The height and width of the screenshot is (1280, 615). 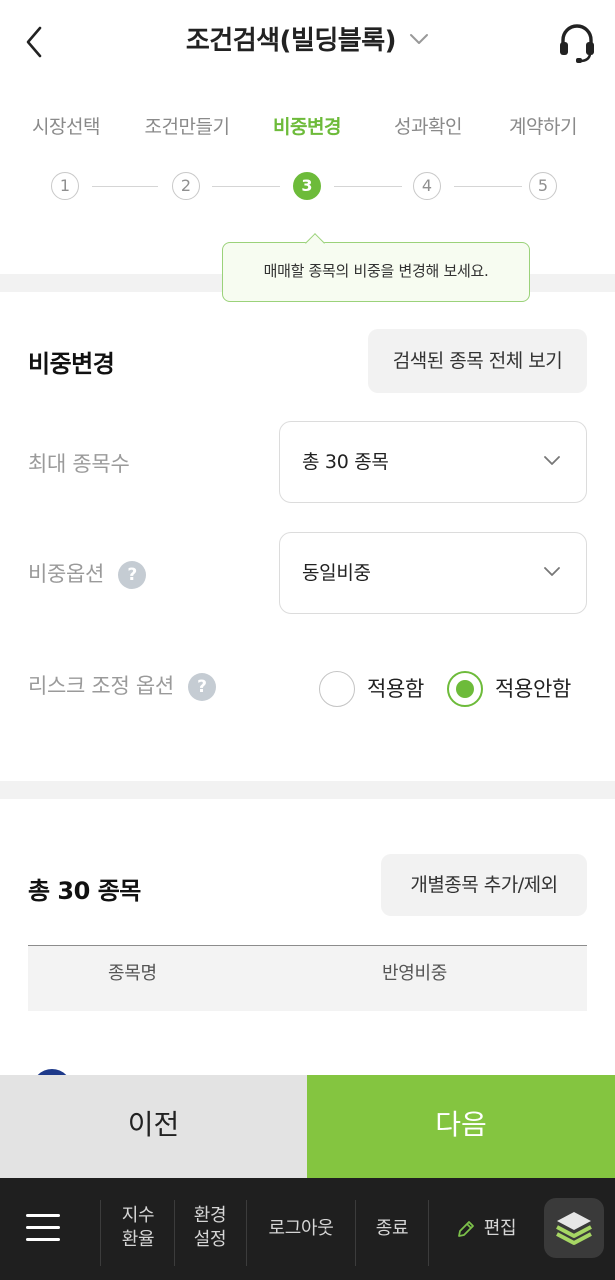 What do you see at coordinates (210, 1239) in the screenshot?
I see `settings-label-line2: 설정` at bounding box center [210, 1239].